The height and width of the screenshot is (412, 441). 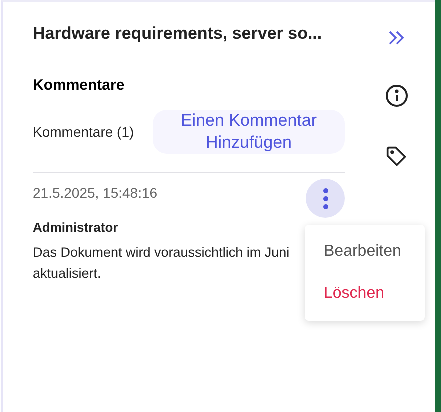 I want to click on section-heading: Kommentare, so click(x=79, y=85).